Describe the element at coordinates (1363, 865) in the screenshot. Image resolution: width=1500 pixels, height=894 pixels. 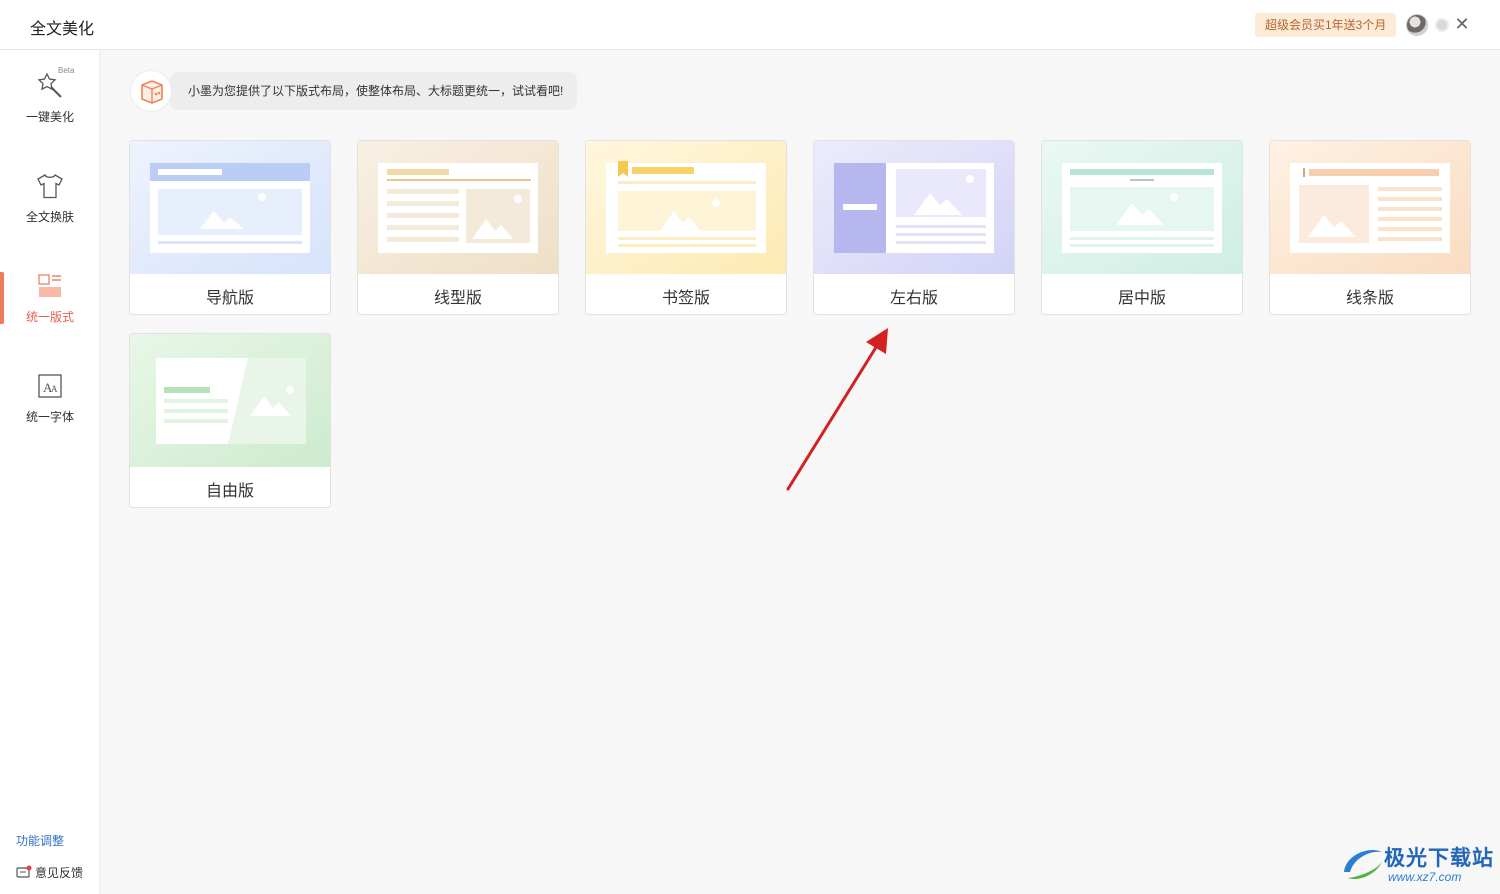
I see `watermark-logo-icon` at that location.